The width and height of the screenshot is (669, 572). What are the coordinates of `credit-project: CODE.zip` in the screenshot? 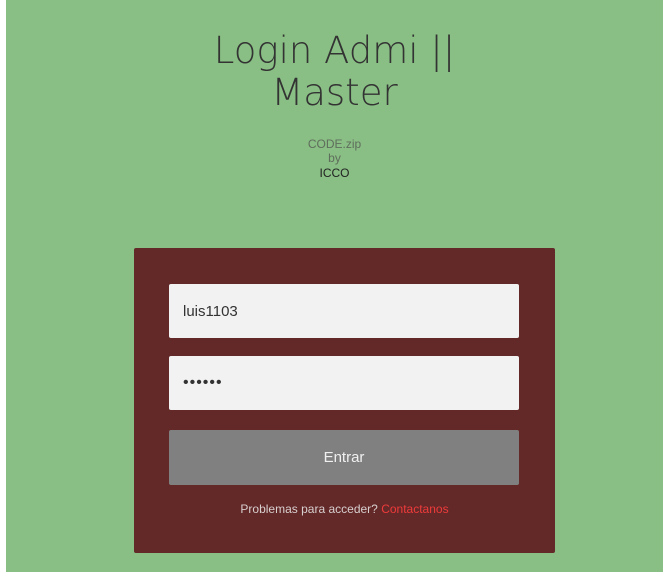 It's located at (334, 144).